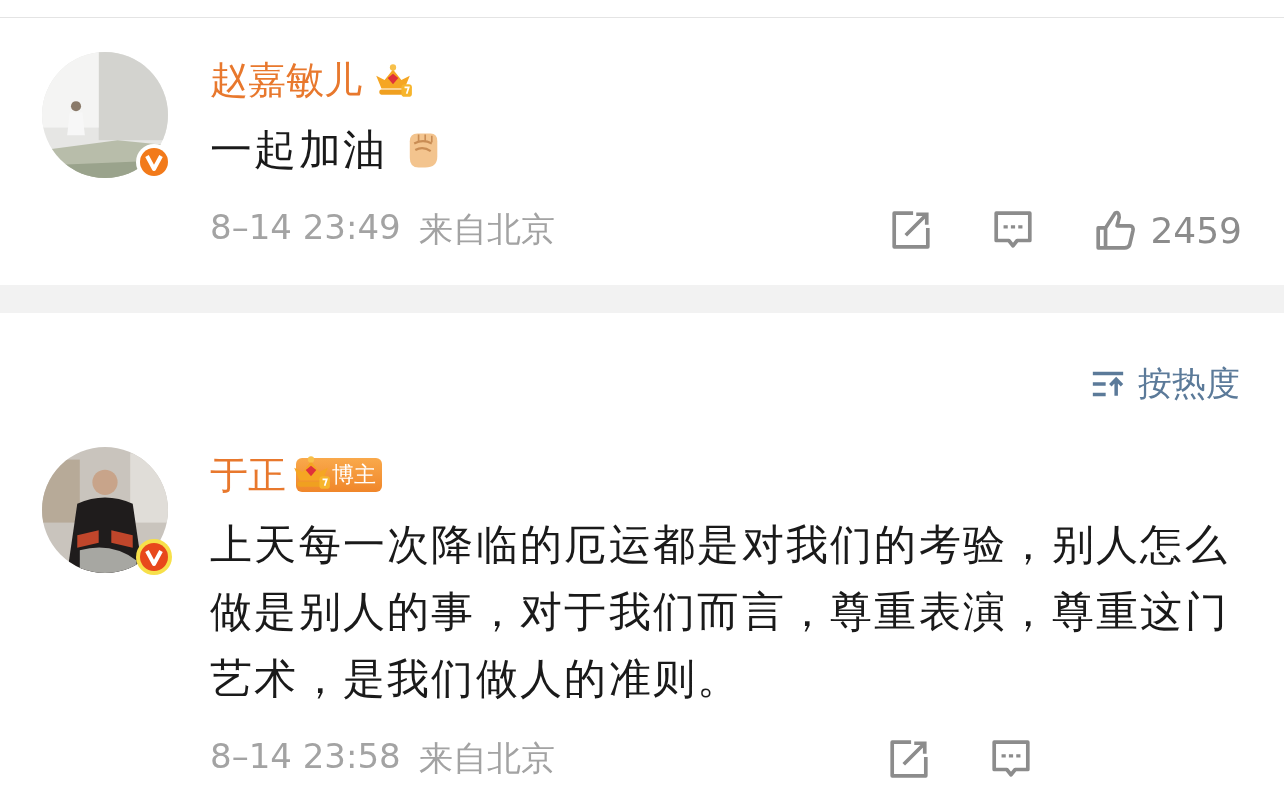 This screenshot has width=1284, height=805. What do you see at coordinates (299, 150) in the screenshot?
I see `comment-text: 一起加油` at bounding box center [299, 150].